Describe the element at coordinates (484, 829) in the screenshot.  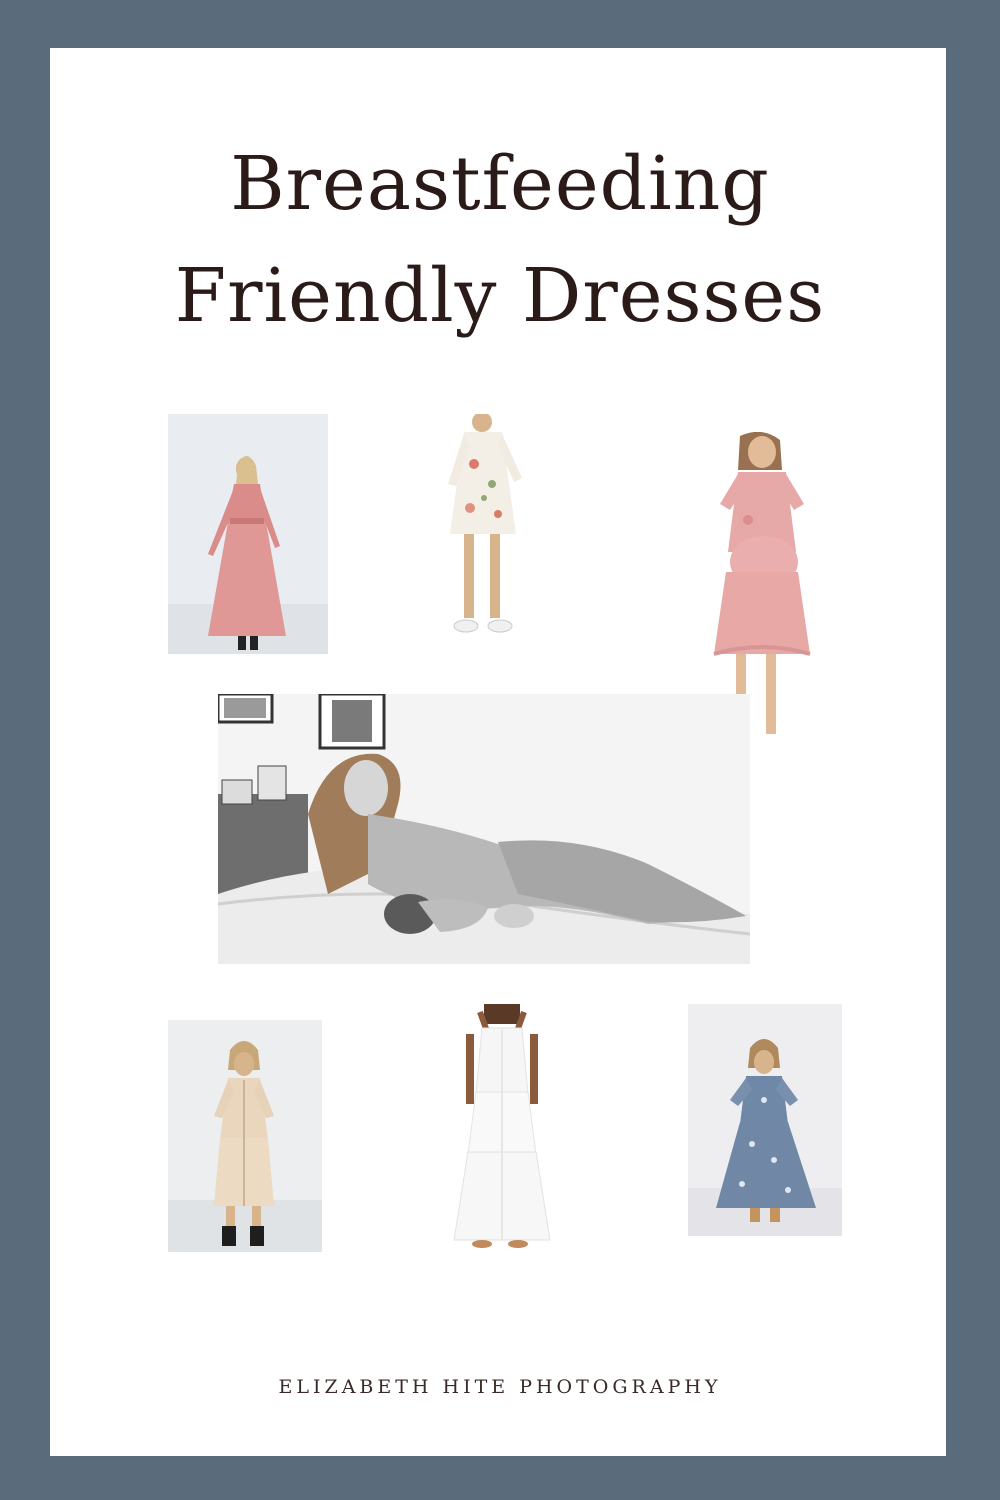
I see `breastfeeding-scene-photo` at that location.